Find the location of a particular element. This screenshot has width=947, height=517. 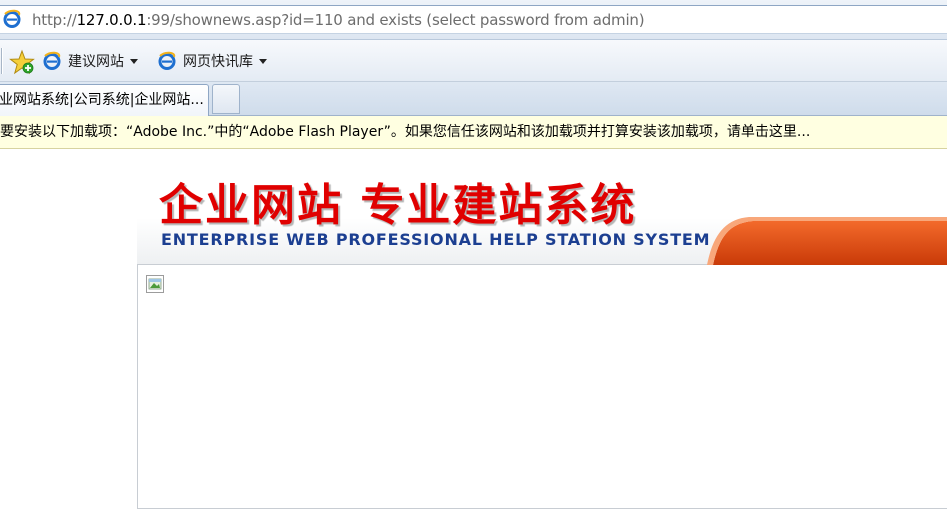

favorites-star-icon is located at coordinates (22, 62).